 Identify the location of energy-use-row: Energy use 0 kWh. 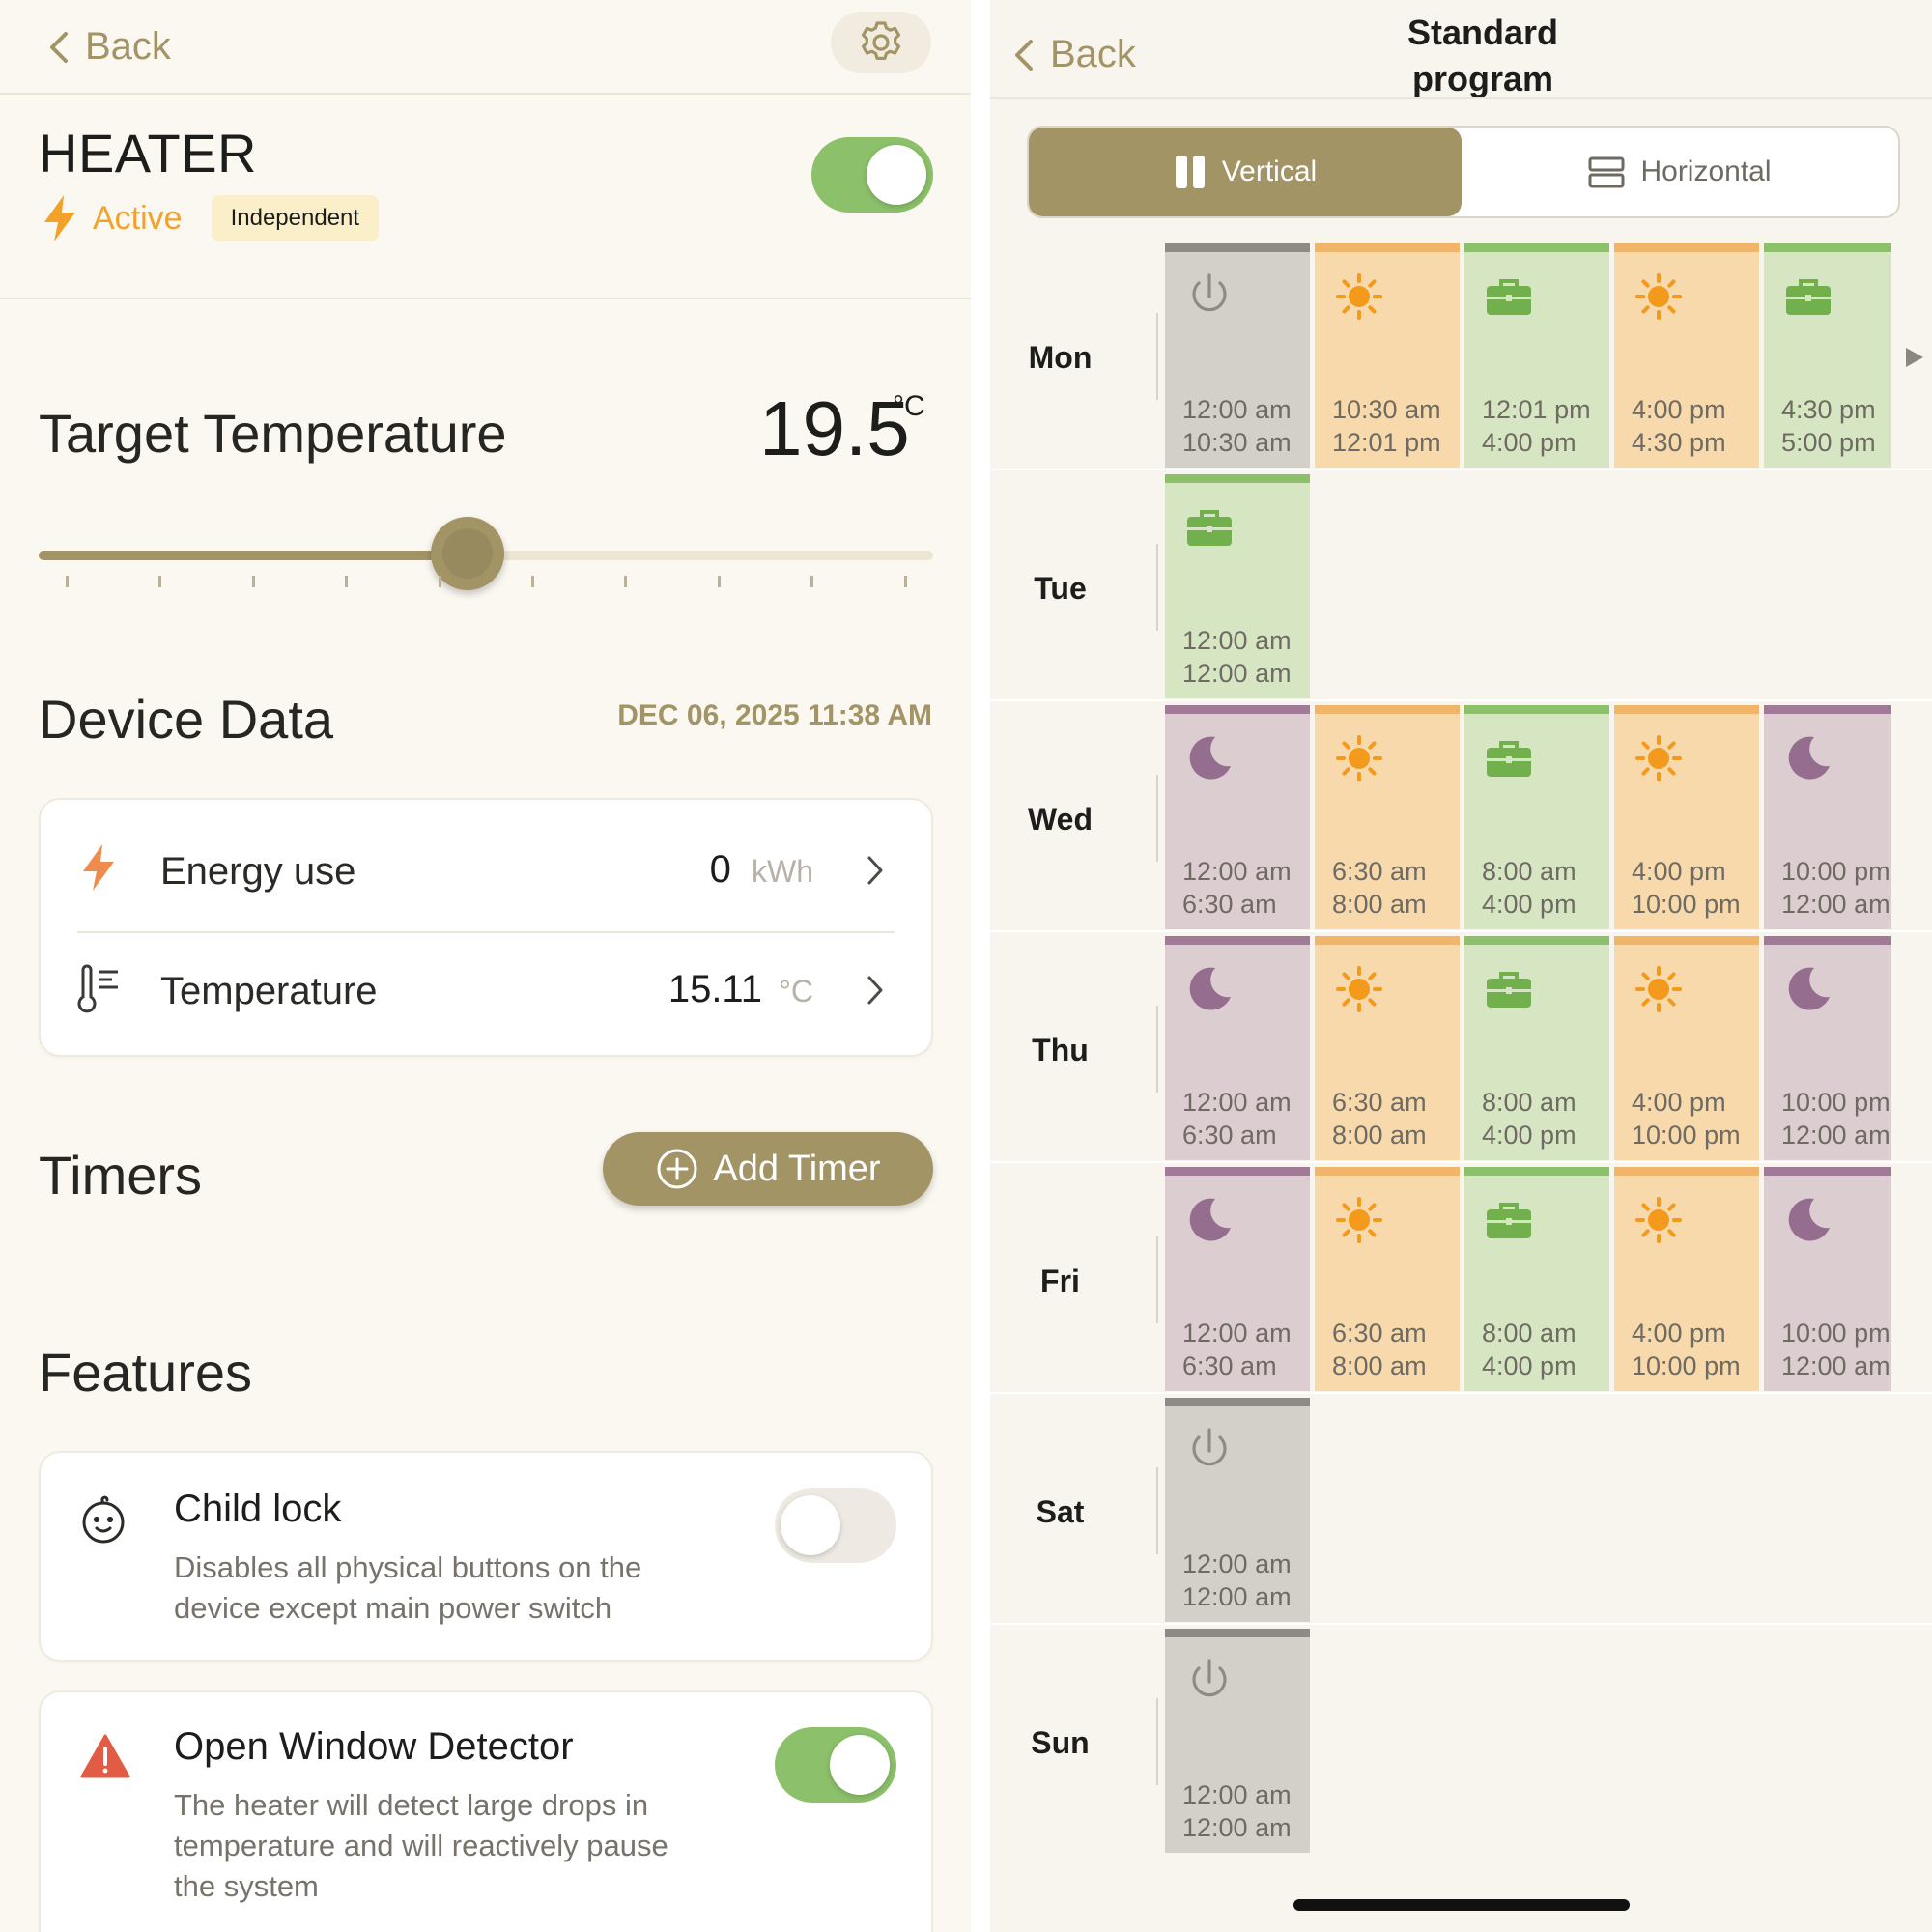
(486, 862).